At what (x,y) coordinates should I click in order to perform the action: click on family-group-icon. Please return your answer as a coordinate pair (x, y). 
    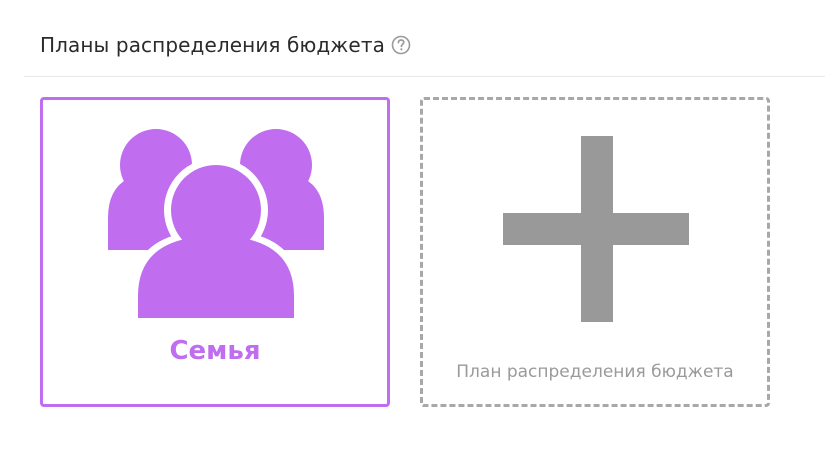
    Looking at the image, I should click on (216, 228).